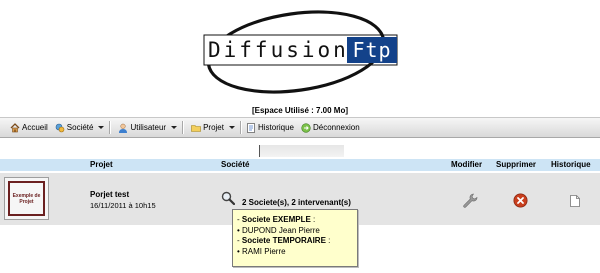 This screenshot has height=273, width=600. What do you see at coordinates (228, 198) in the screenshot?
I see `magnifier-icon` at bounding box center [228, 198].